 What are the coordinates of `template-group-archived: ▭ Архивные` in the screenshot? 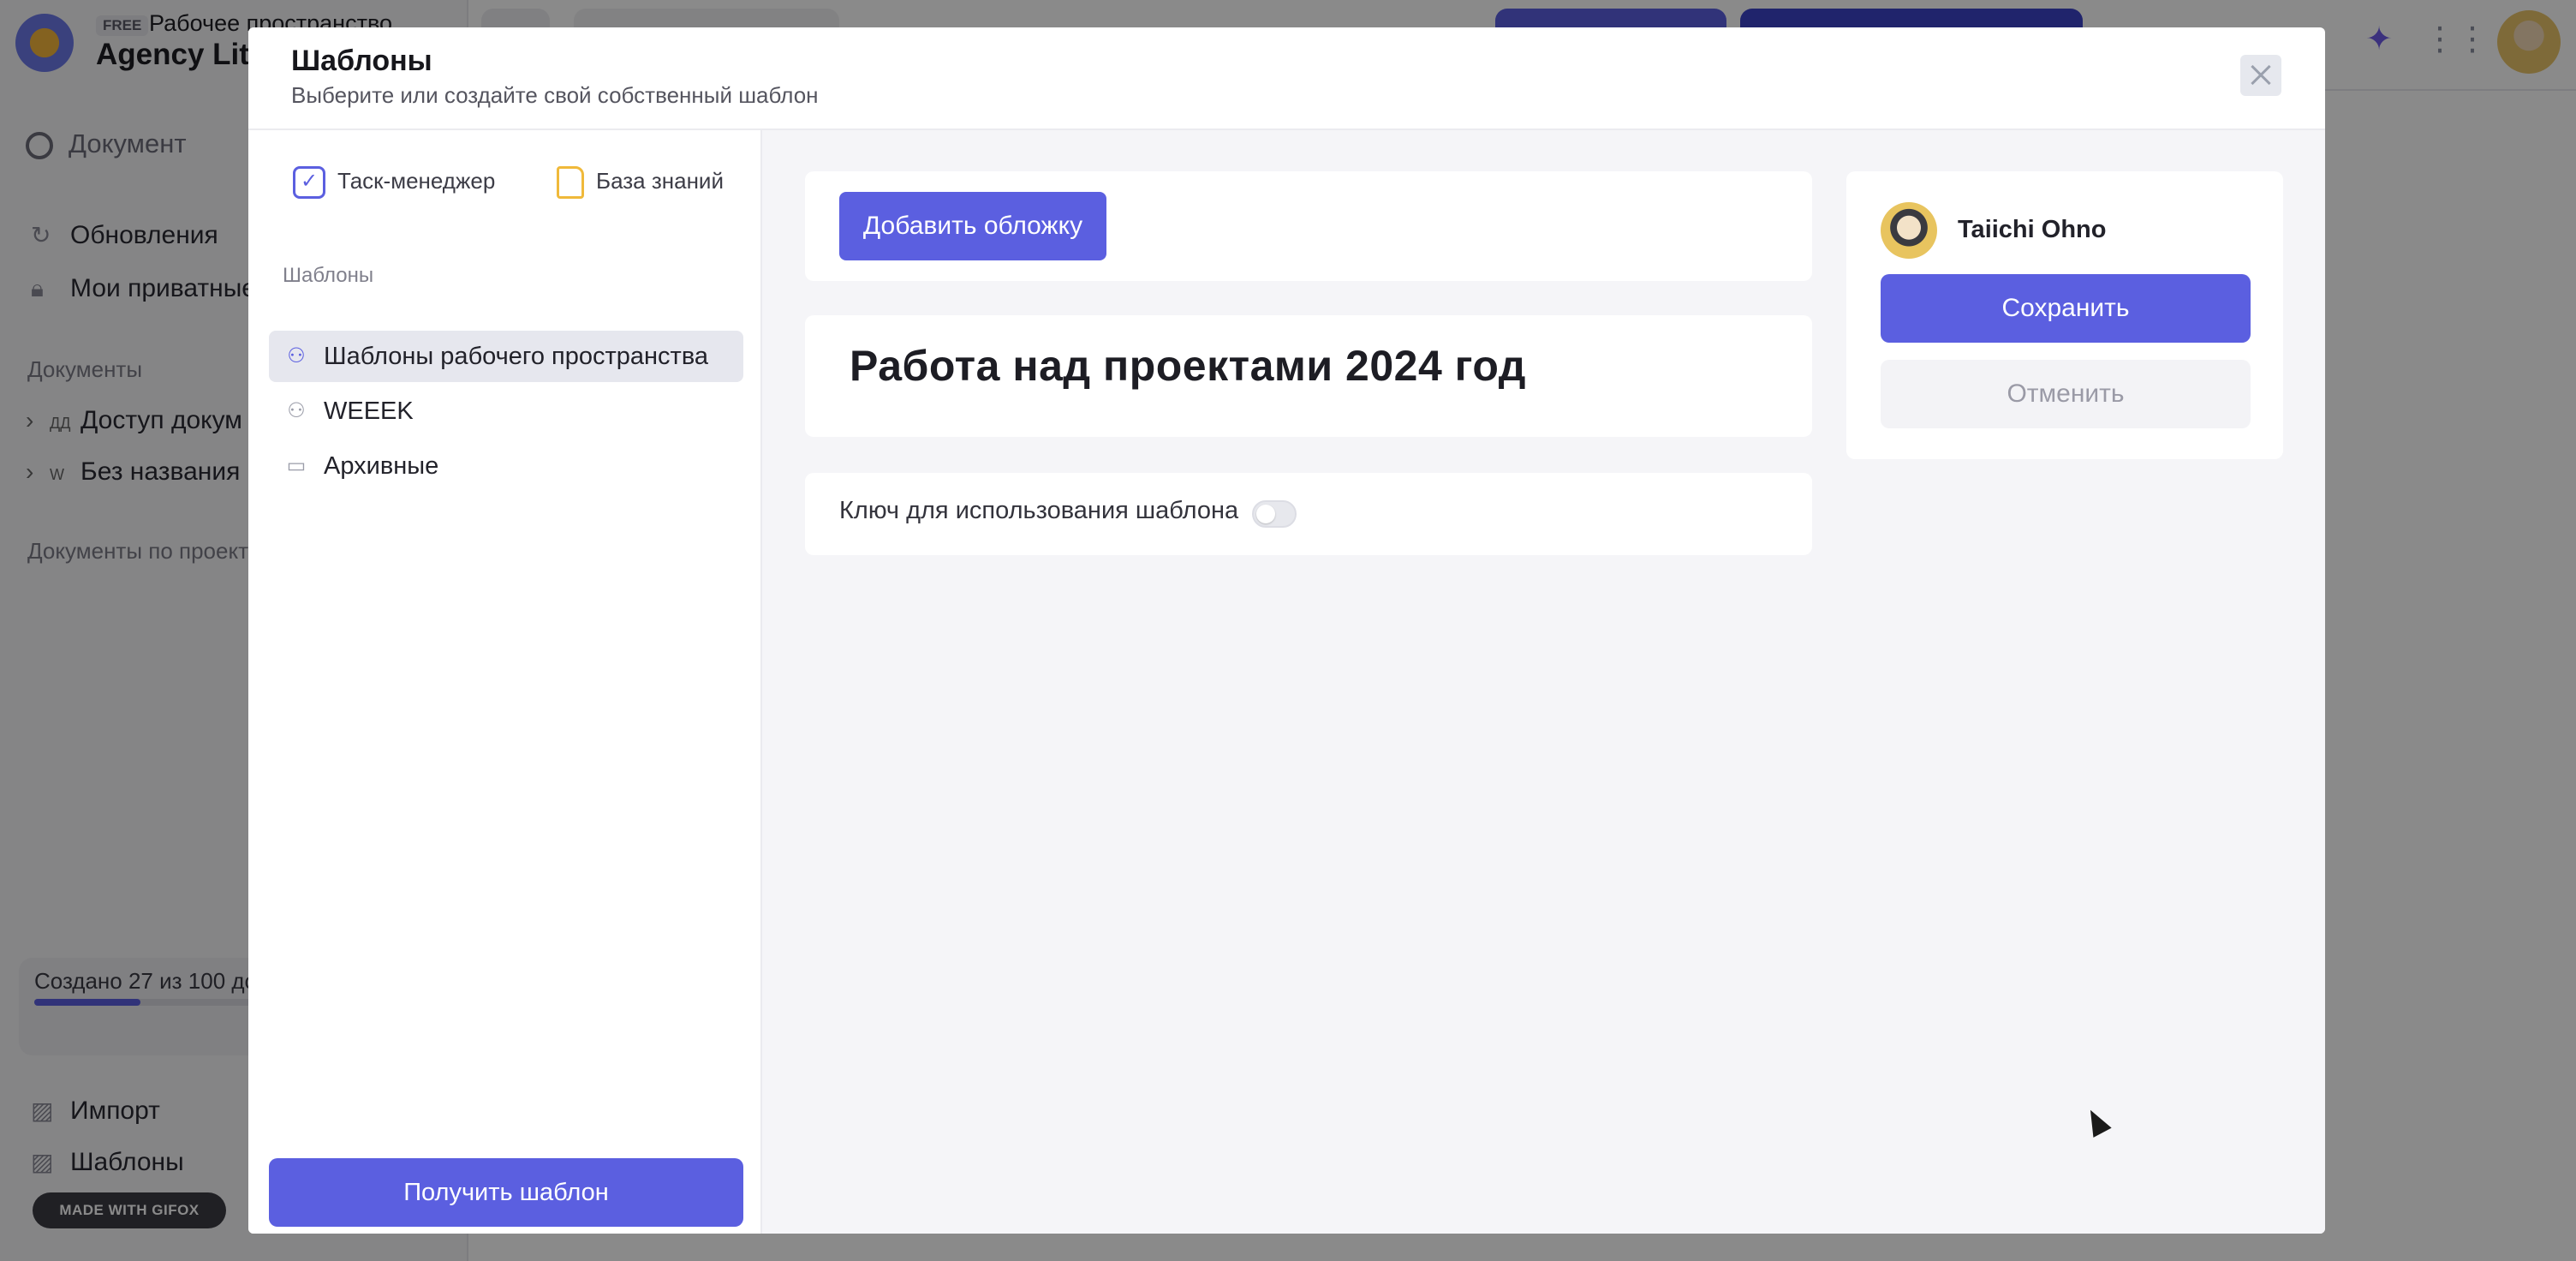 It's located at (506, 466).